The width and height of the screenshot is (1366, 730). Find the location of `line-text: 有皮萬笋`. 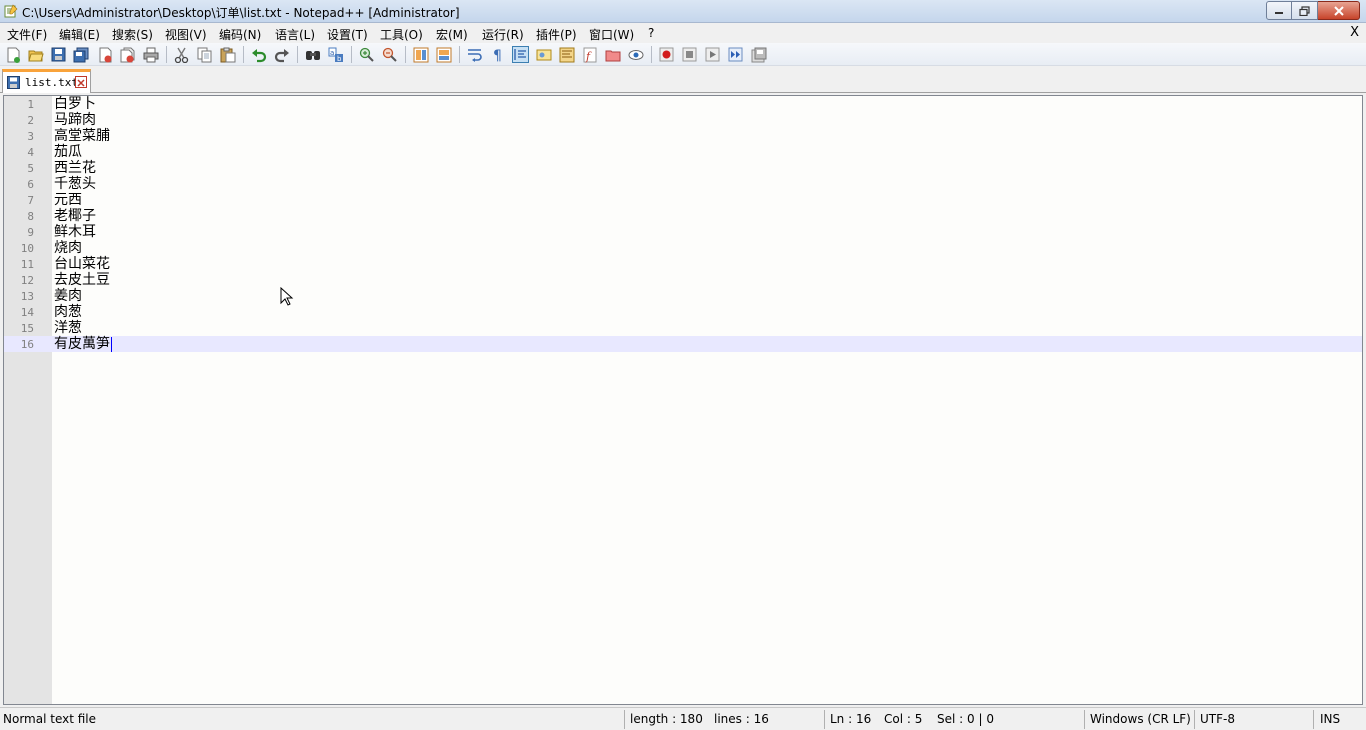

line-text: 有皮萬笋 is located at coordinates (82, 344).